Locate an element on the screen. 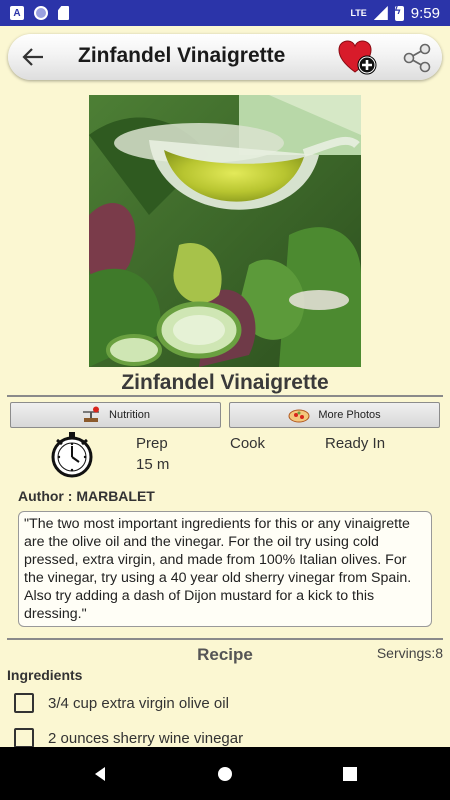 The height and width of the screenshot is (800, 450). ingredient-row: 2 ounces sherry wine vinegar is located at coordinates (128, 738).